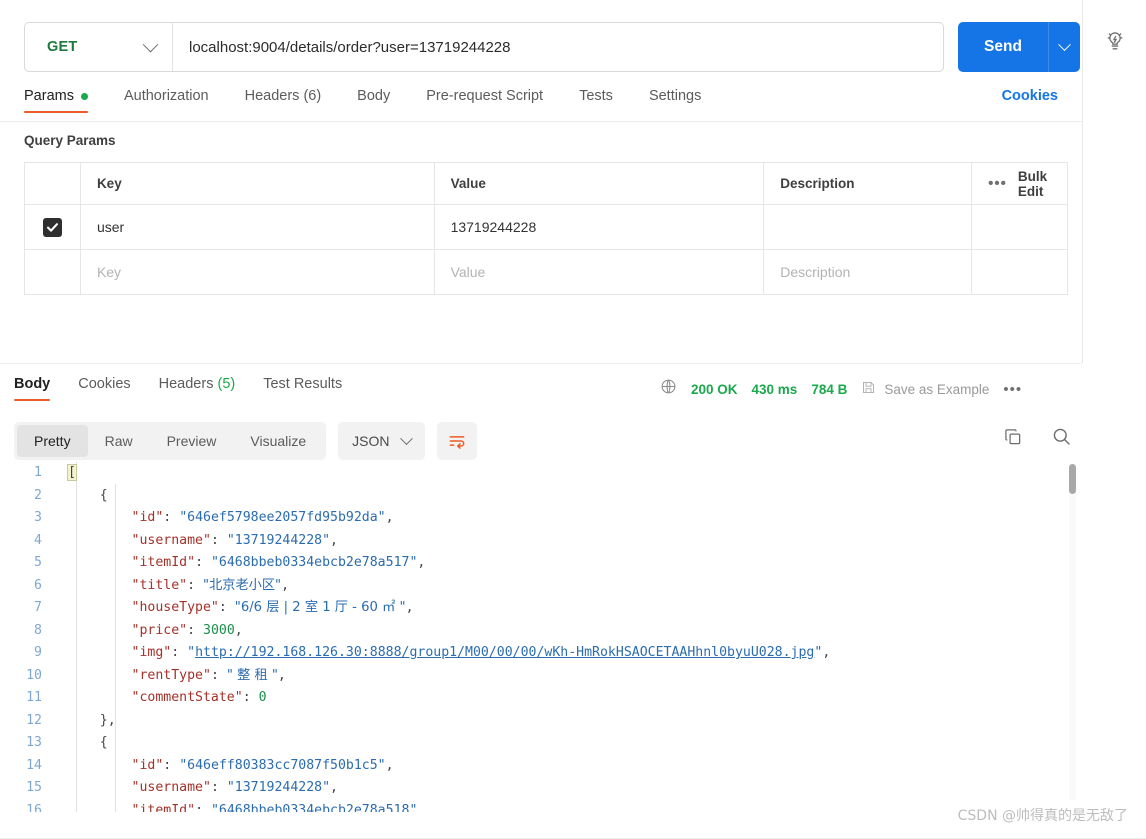 Image resolution: width=1146 pixels, height=839 pixels. I want to click on more-options-icon: •••, so click(997, 183).